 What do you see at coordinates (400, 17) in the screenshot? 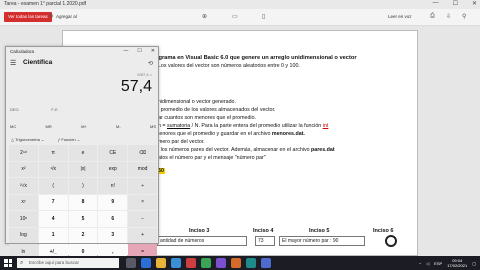
I see `read-aloud-button: Leer en voz` at bounding box center [400, 17].